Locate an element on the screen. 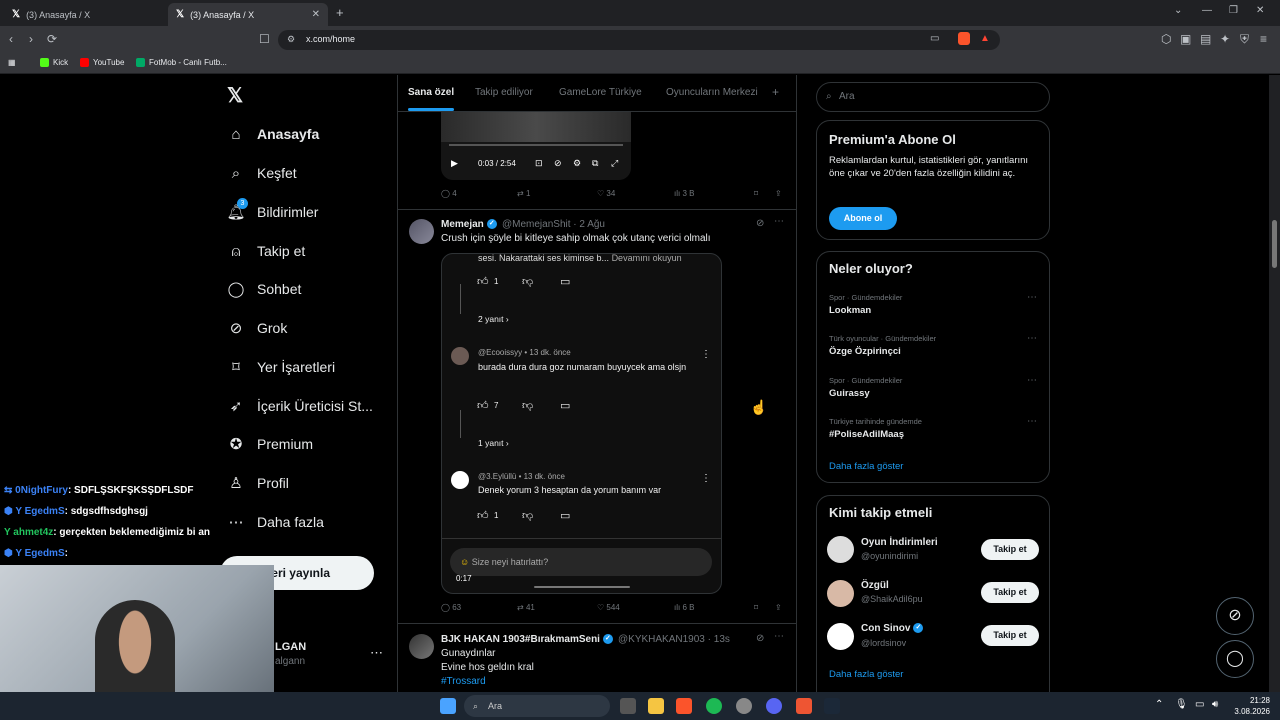  mute-icon: ⊘ is located at coordinates (558, 163).